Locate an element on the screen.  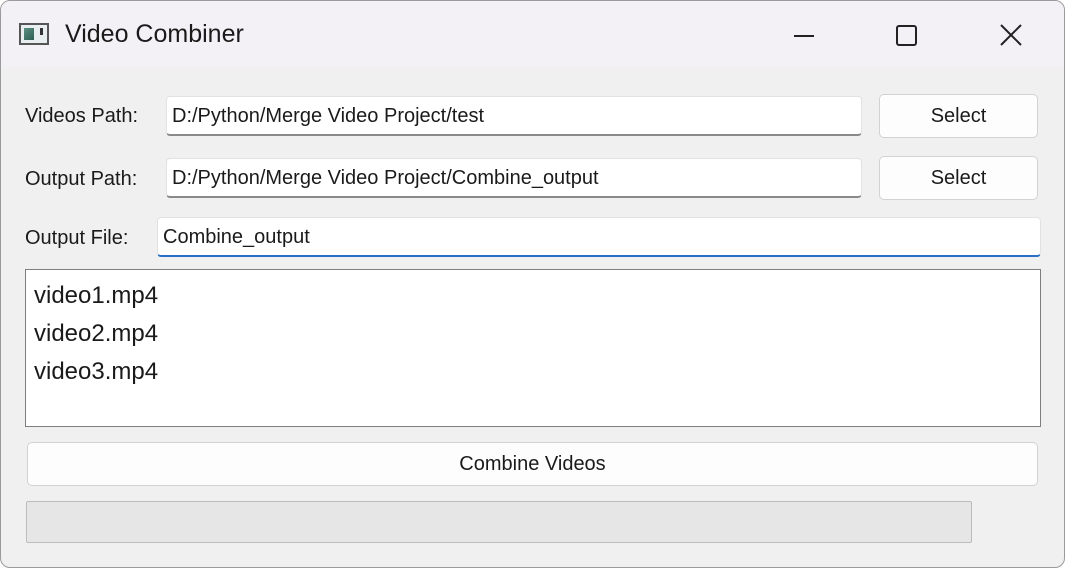
combine-videos-button: Combine Videos is located at coordinates (532, 464).